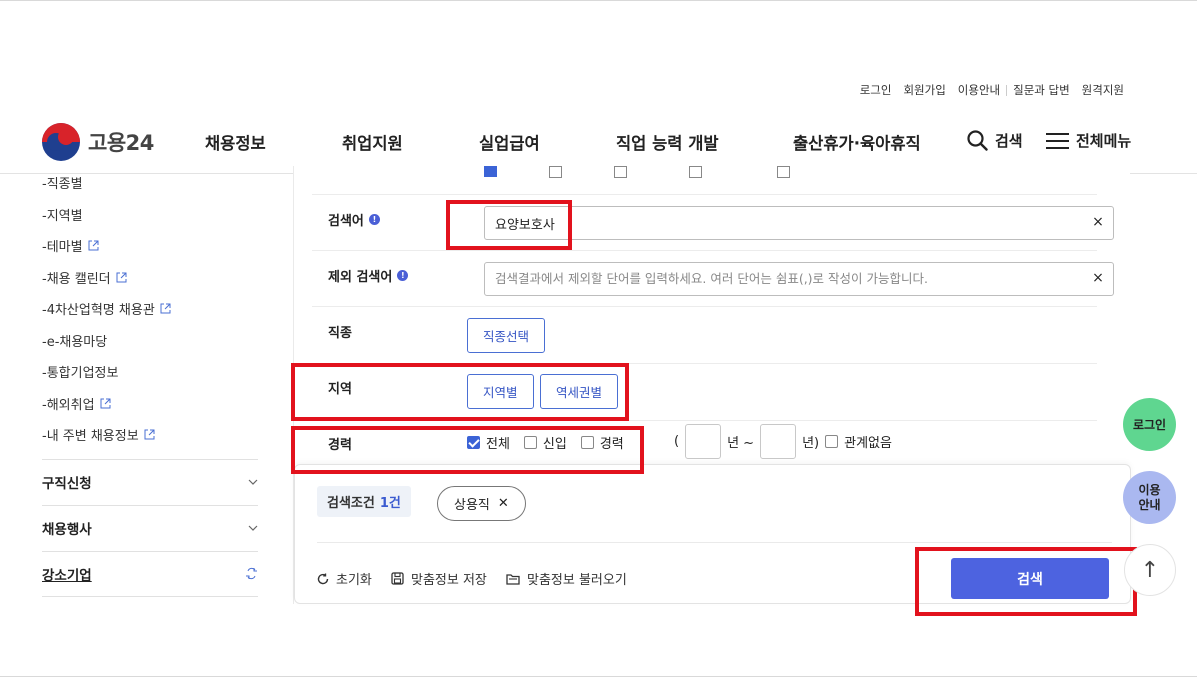  I want to click on conditions-count: 1건, so click(390, 503).